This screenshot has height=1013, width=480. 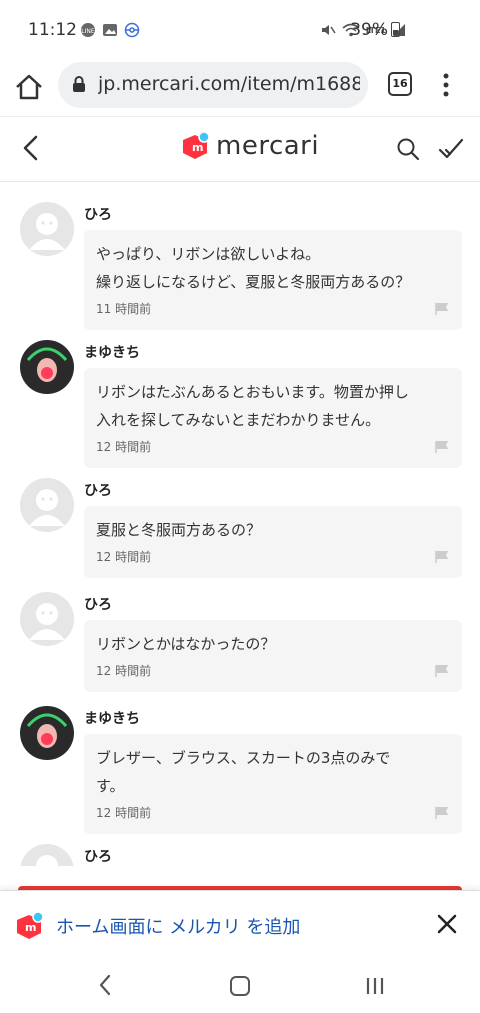 What do you see at coordinates (451, 149) in the screenshot?
I see `checklist-icon` at bounding box center [451, 149].